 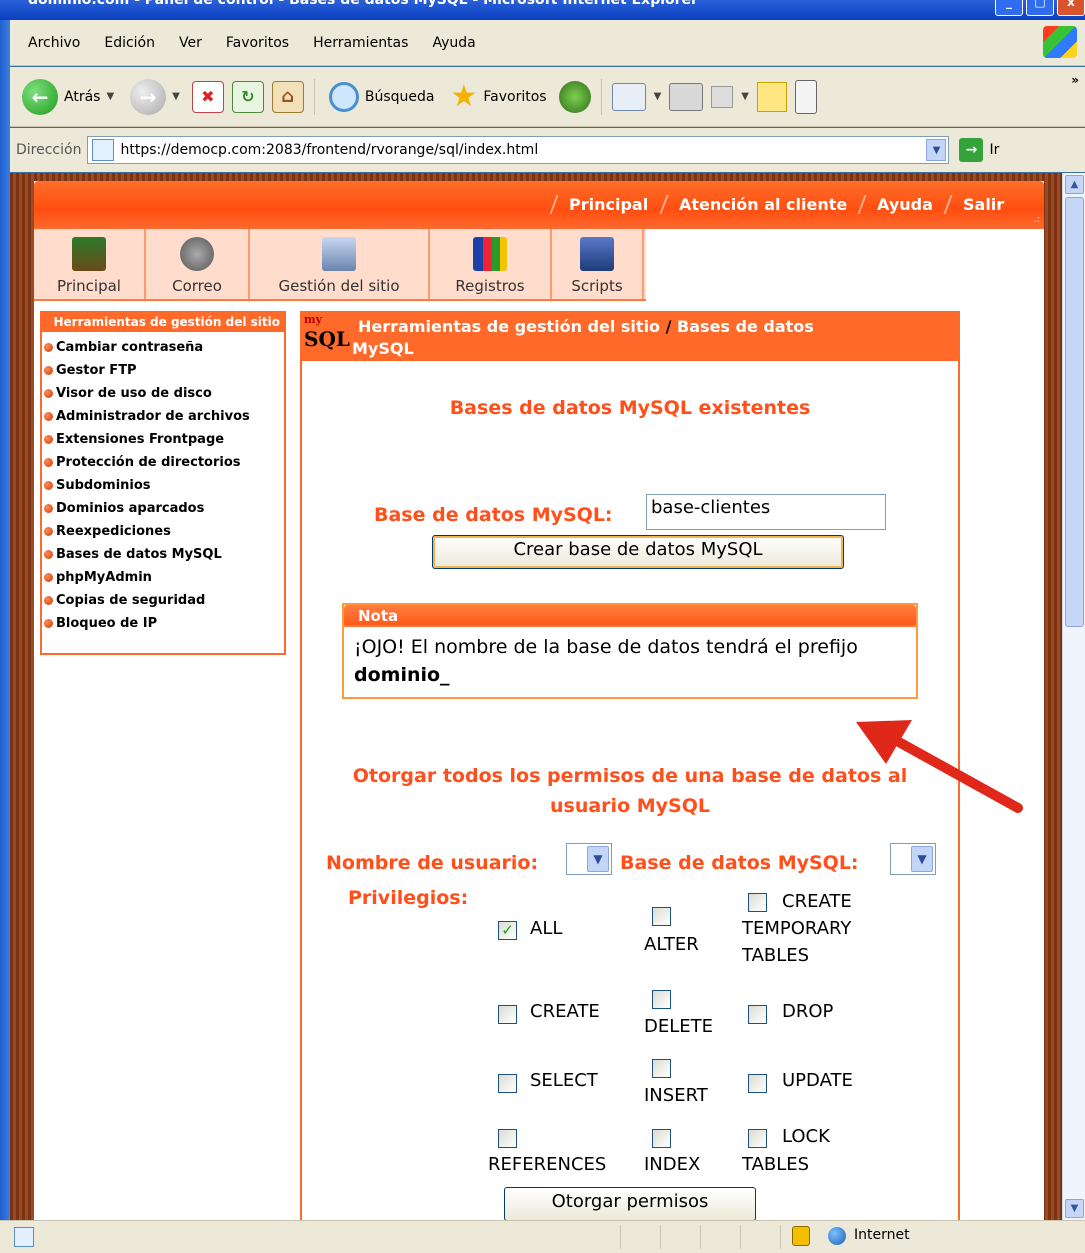 What do you see at coordinates (164, 393) in the screenshot?
I see `sidebar-item-visor-disco: Visor de uso de disco` at bounding box center [164, 393].